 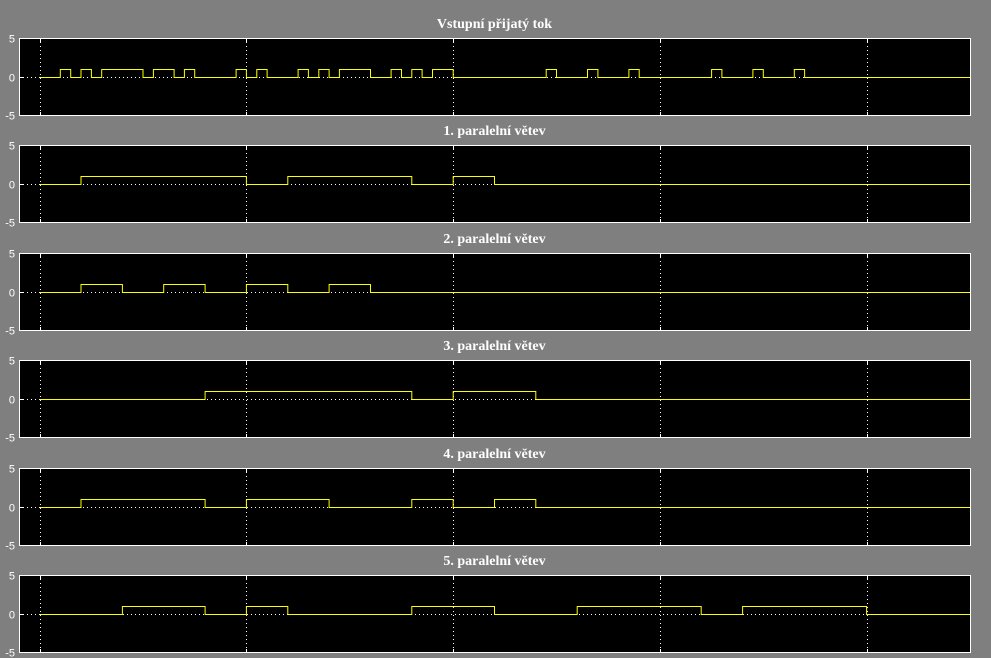 What do you see at coordinates (494, 239) in the screenshot?
I see `panel-title: 2. paralelní větev` at bounding box center [494, 239].